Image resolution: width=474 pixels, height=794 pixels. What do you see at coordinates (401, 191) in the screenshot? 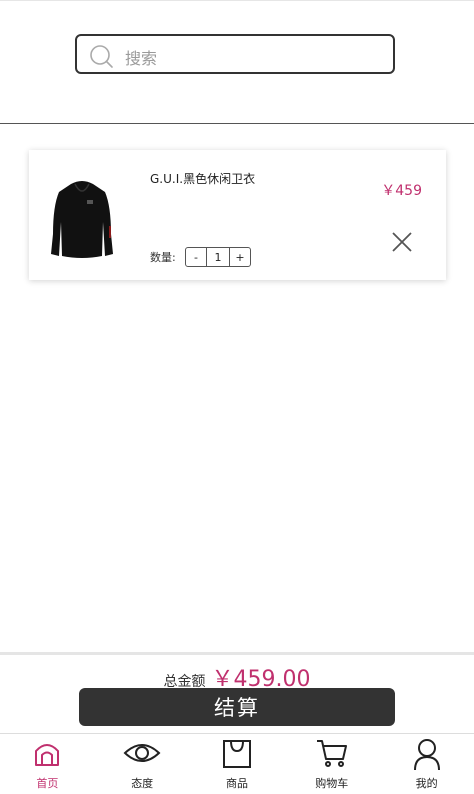
I see `item-price: ￥459` at bounding box center [401, 191].